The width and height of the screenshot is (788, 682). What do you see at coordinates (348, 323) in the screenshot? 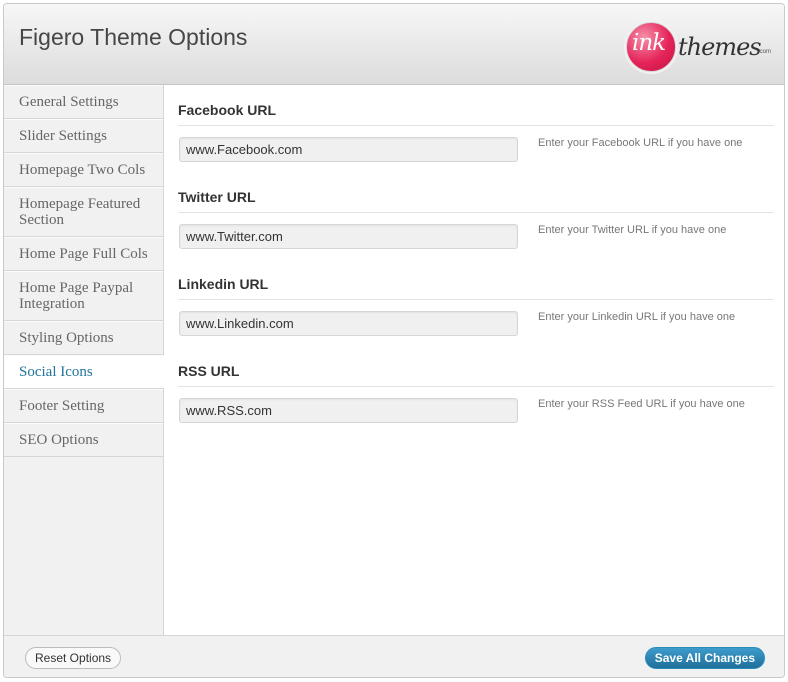
I see `linkedin-url-input` at bounding box center [348, 323].